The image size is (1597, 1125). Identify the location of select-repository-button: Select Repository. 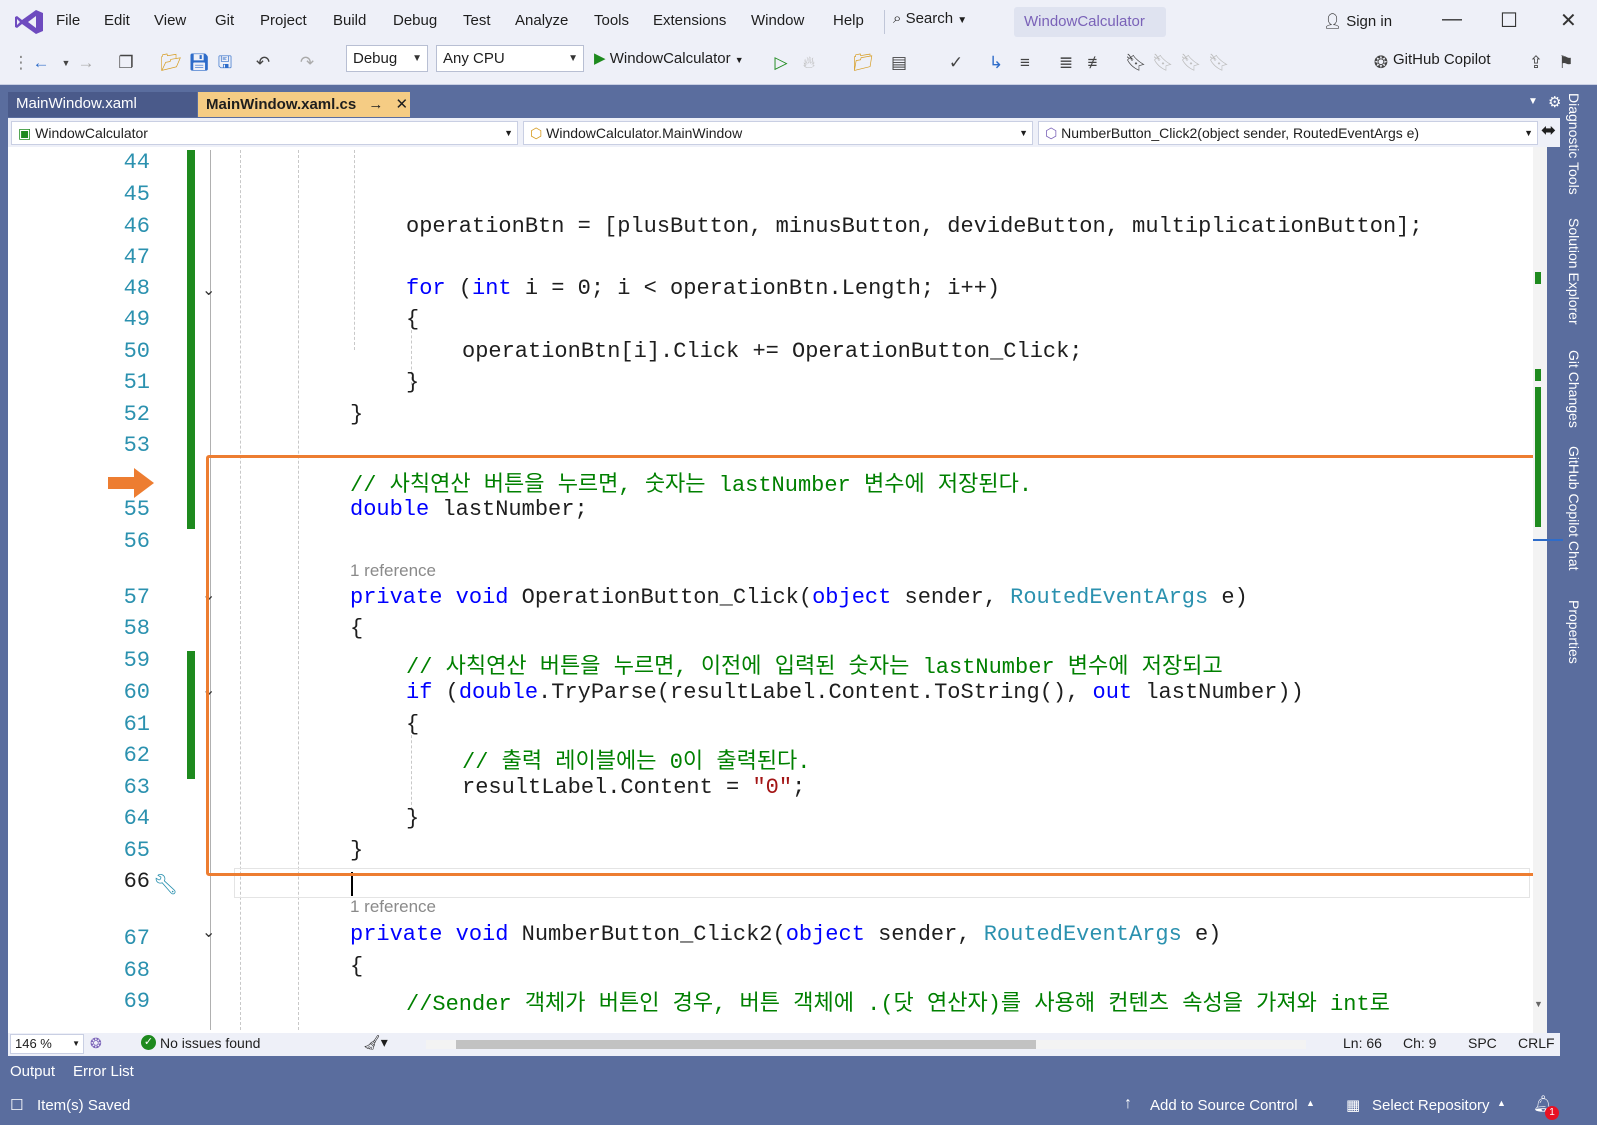
(1431, 1105).